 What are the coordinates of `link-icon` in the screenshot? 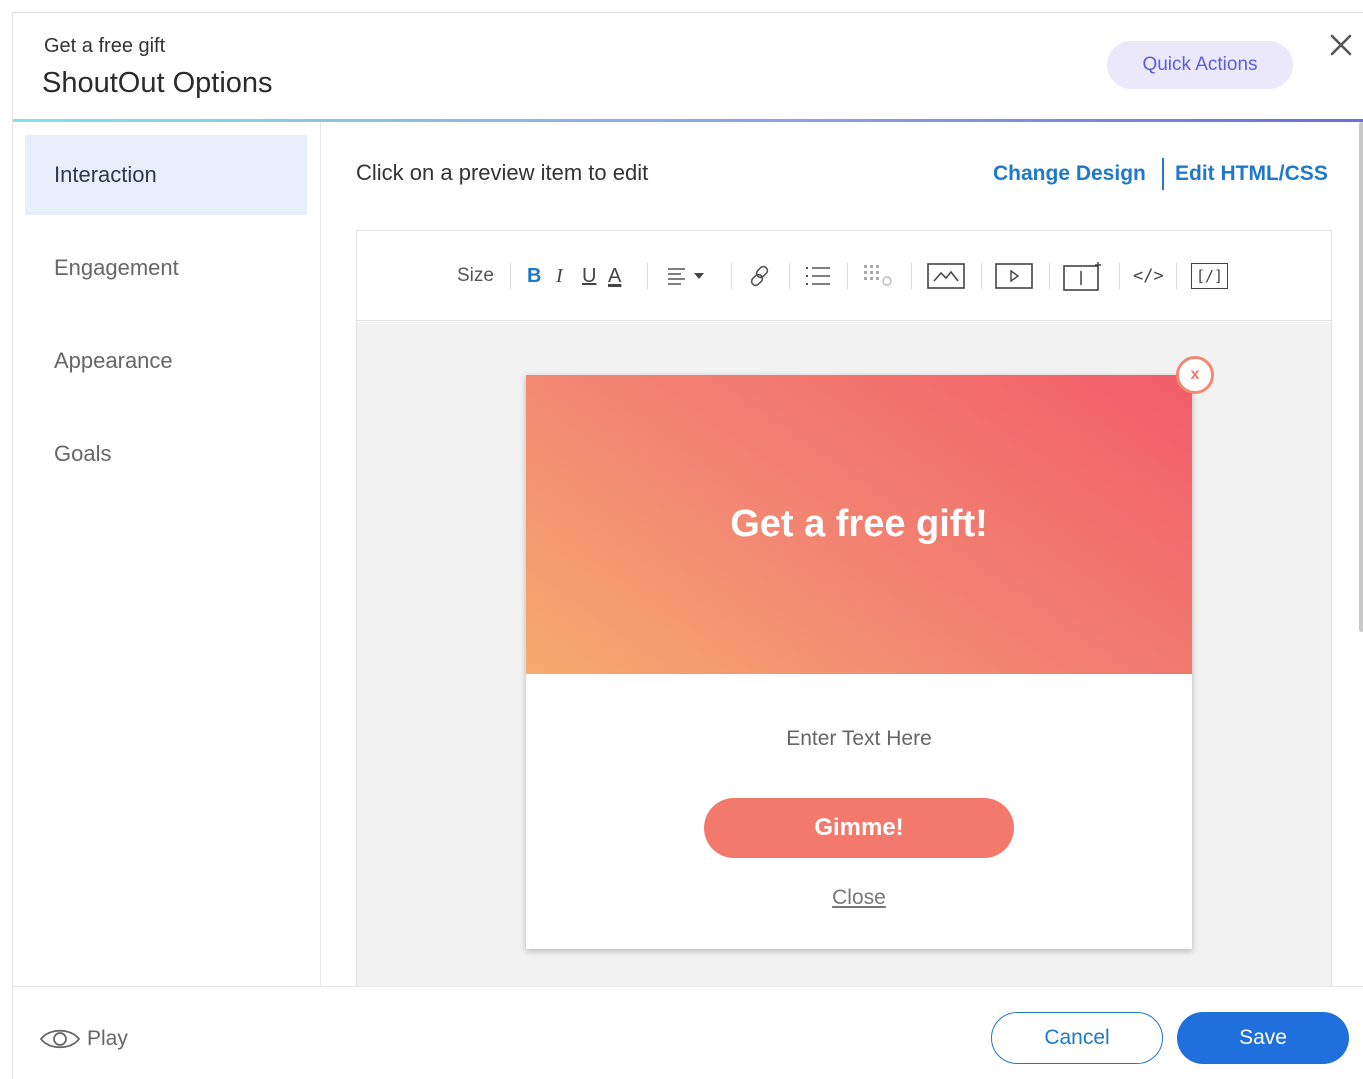 It's located at (760, 276).